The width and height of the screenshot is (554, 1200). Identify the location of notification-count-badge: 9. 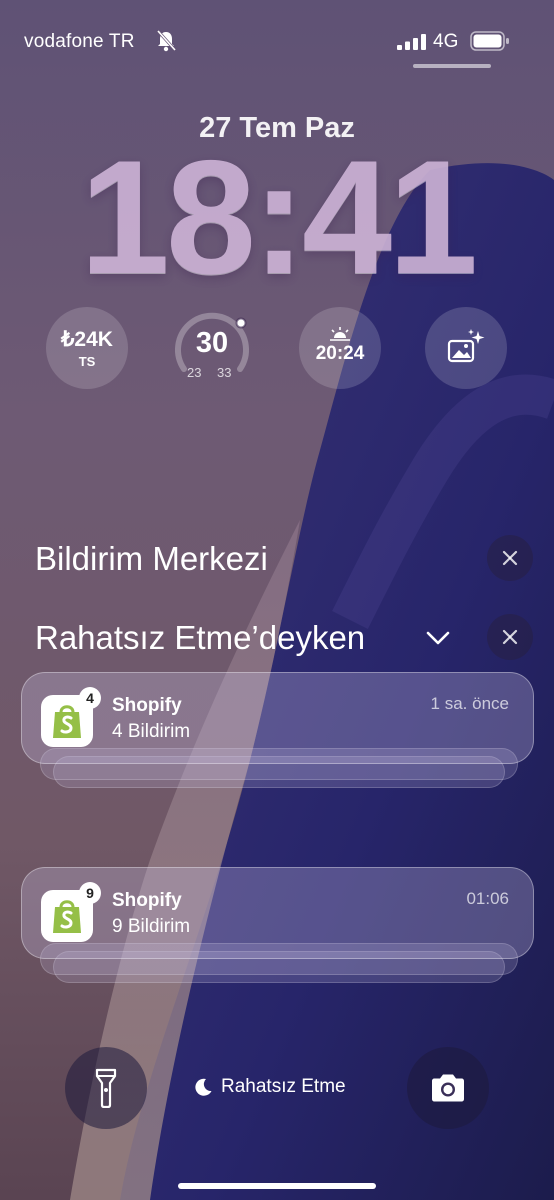
(90, 893).